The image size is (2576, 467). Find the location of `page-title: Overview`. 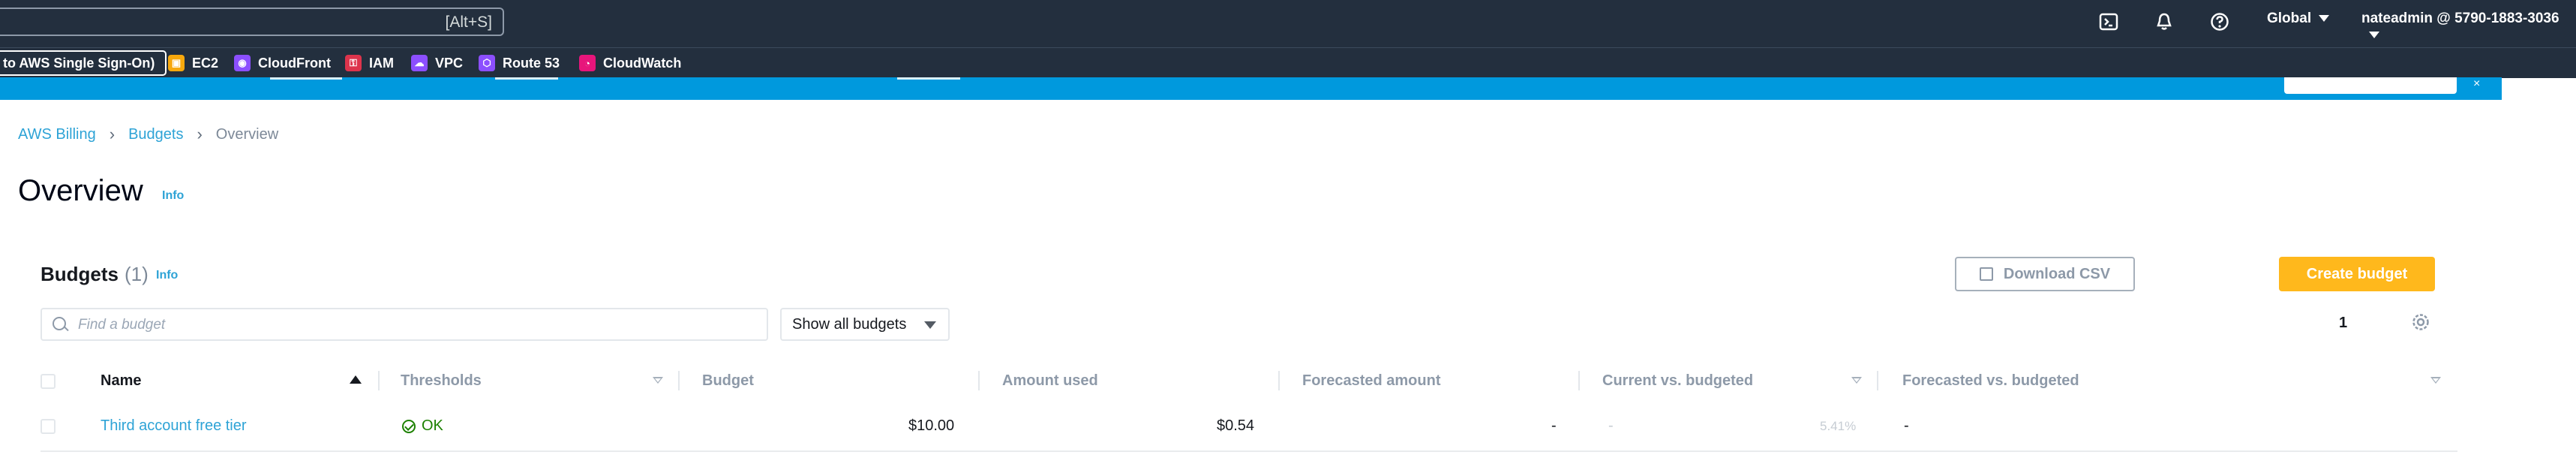

page-title: Overview is located at coordinates (80, 191).